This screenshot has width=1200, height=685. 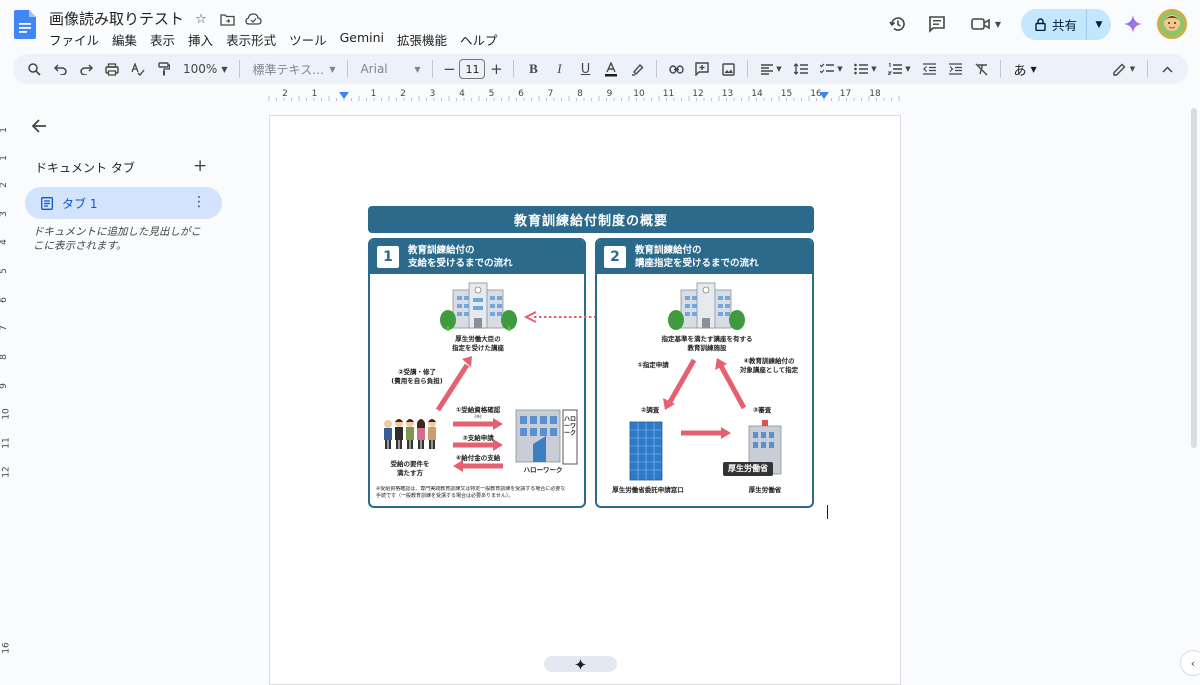 What do you see at coordinates (650, 410) in the screenshot?
I see `panel-2-step-2: ②調査` at bounding box center [650, 410].